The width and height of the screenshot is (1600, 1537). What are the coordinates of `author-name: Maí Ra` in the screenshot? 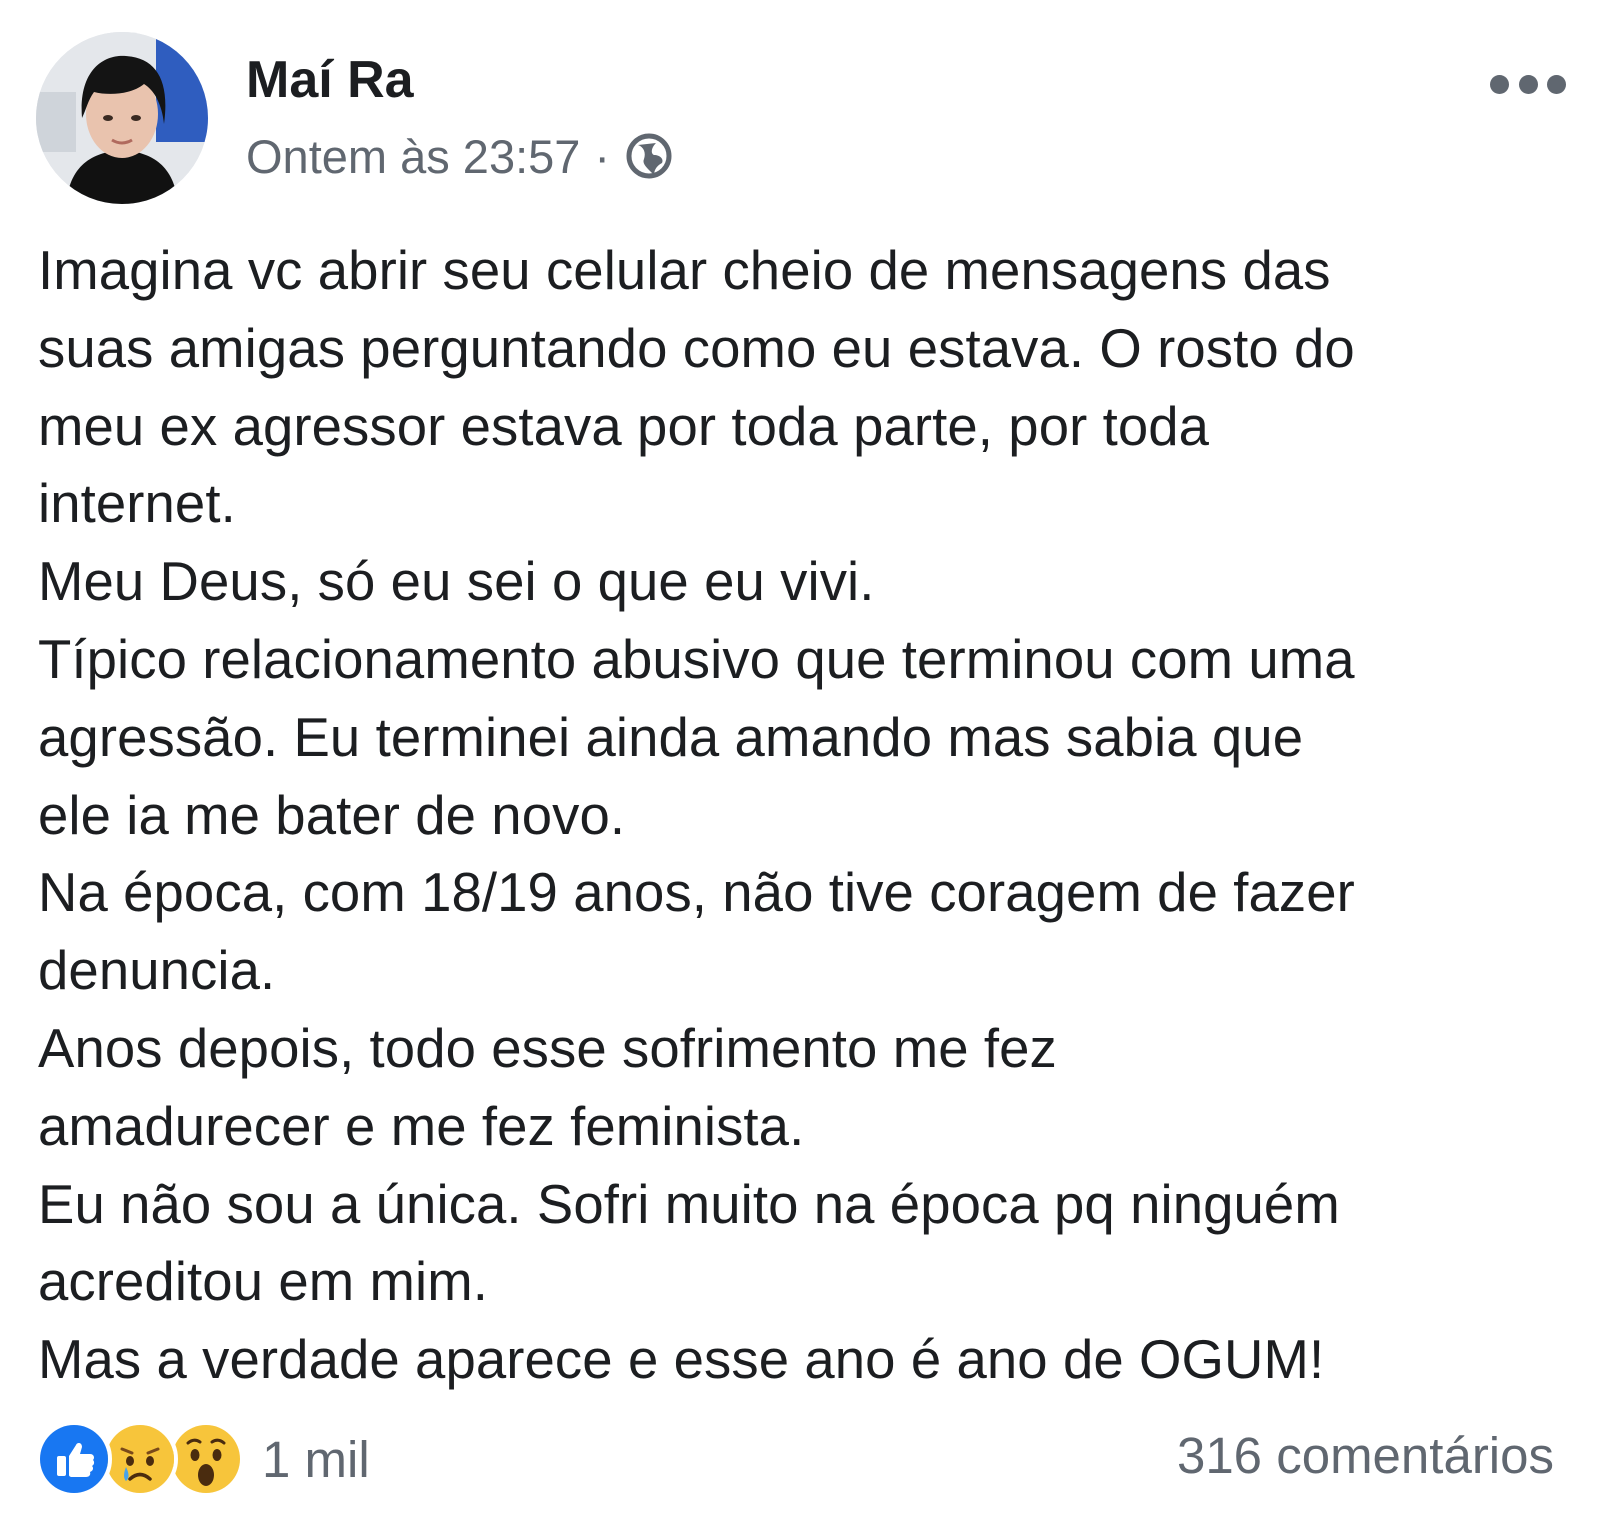 It's located at (330, 80).